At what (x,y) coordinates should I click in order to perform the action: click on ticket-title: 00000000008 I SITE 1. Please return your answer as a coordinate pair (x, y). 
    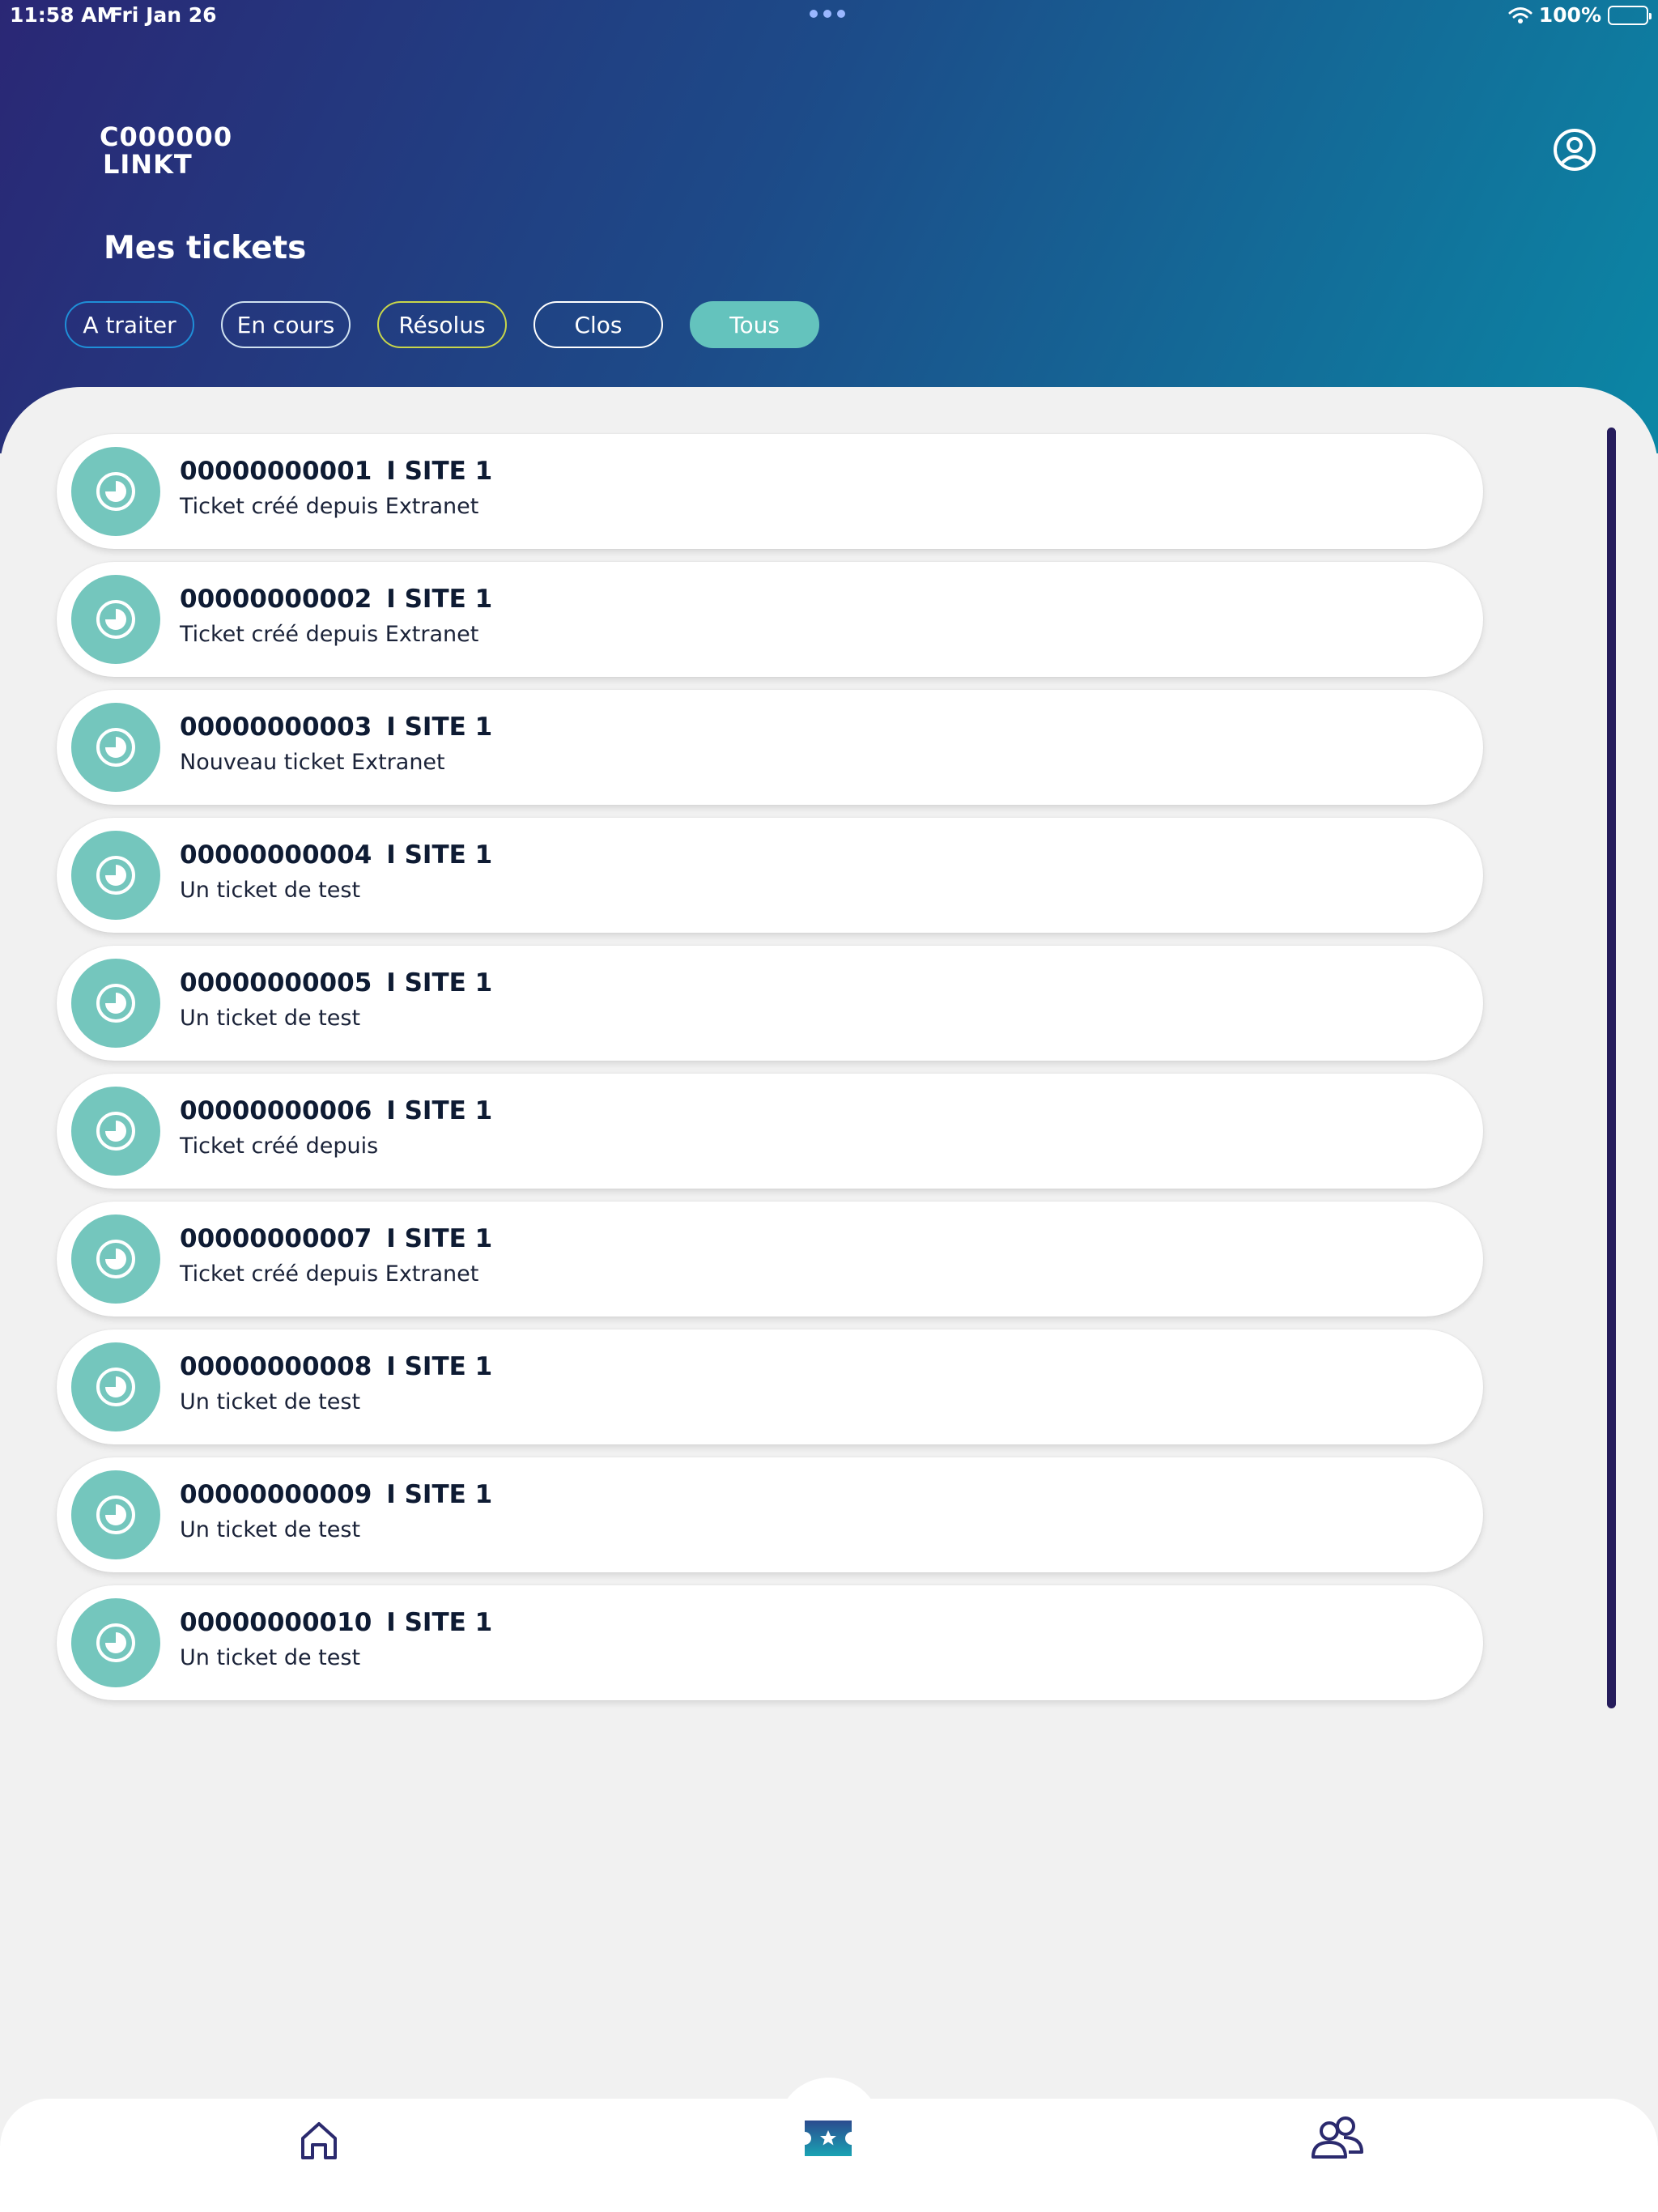
    Looking at the image, I should click on (336, 1366).